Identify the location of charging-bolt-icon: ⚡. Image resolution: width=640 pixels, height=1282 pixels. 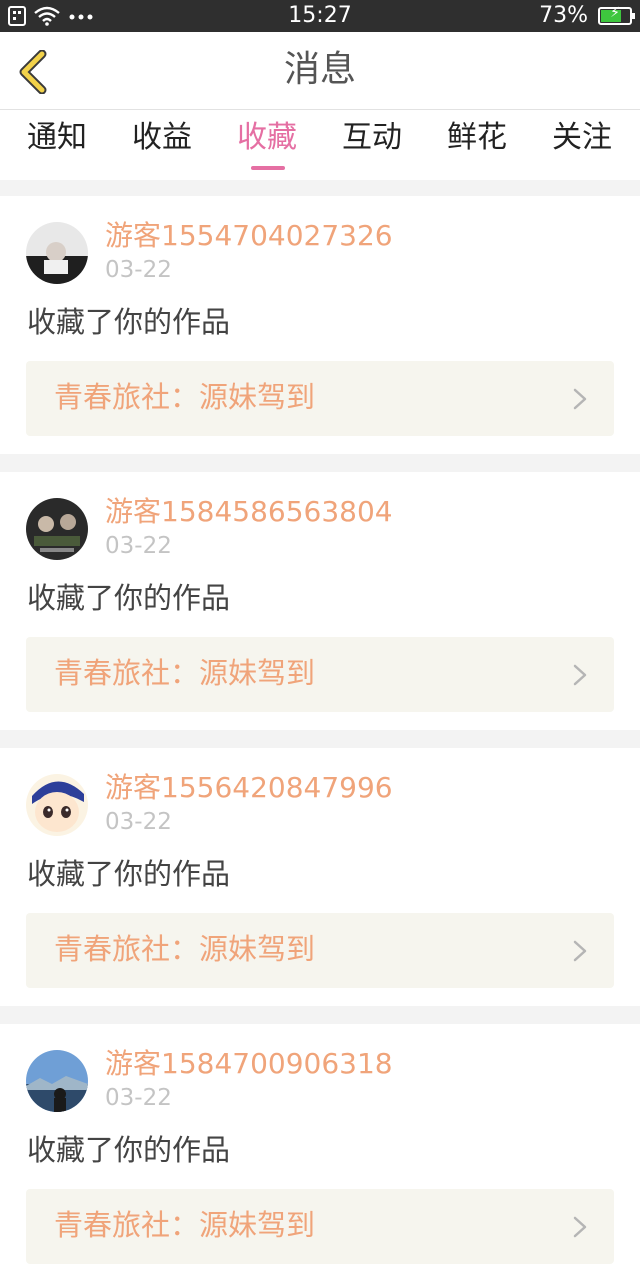
(615, 13).